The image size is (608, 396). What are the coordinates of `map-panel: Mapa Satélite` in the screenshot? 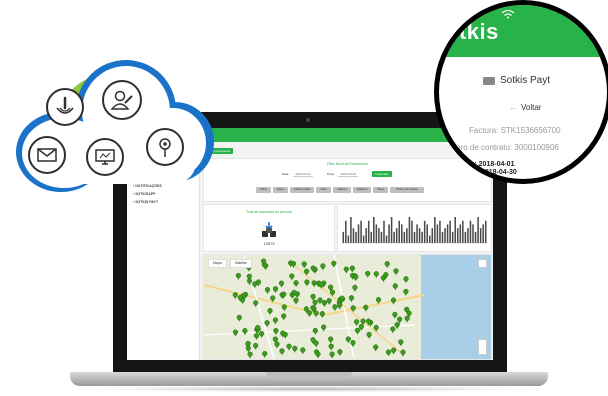 It's located at (347, 307).